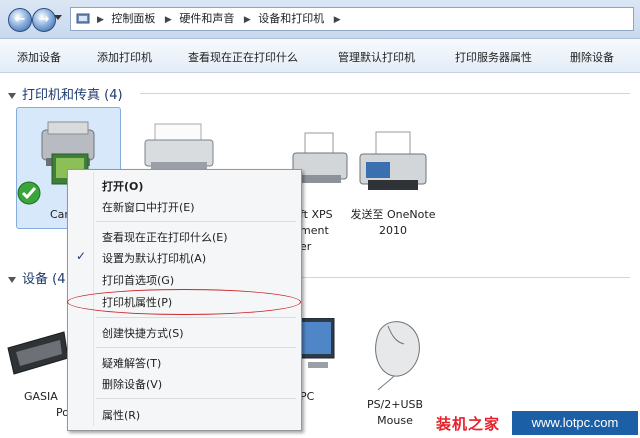 The width and height of the screenshot is (640, 438). Describe the element at coordinates (41, 396) in the screenshot. I see `device-label-line: GASIA` at that location.